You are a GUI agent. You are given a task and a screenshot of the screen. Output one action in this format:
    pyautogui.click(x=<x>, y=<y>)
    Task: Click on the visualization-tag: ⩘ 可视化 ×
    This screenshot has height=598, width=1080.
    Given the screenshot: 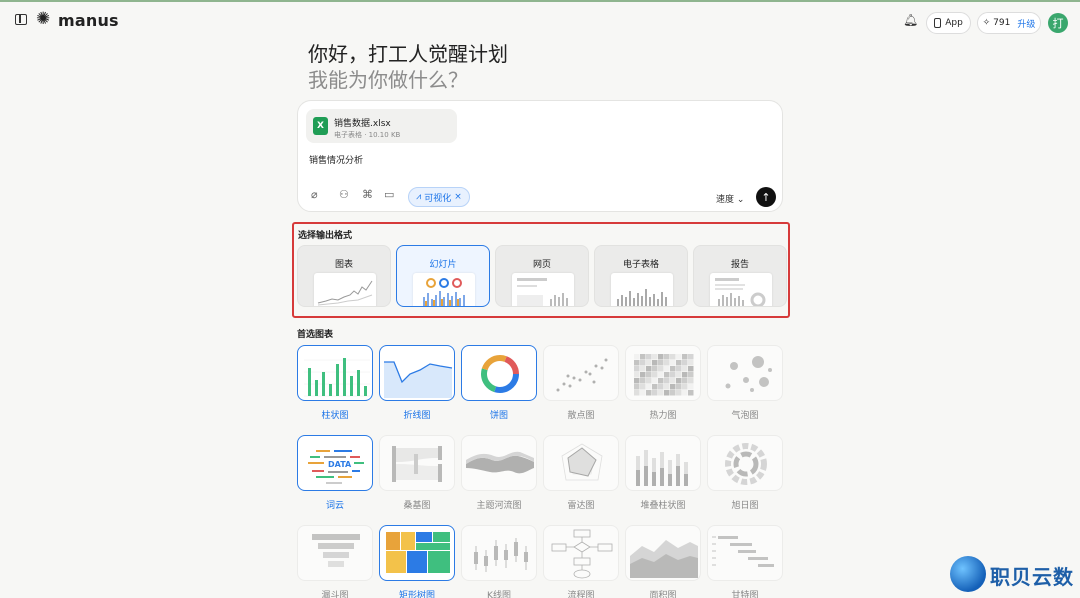 What is the action you would take?
    pyautogui.click(x=439, y=197)
    